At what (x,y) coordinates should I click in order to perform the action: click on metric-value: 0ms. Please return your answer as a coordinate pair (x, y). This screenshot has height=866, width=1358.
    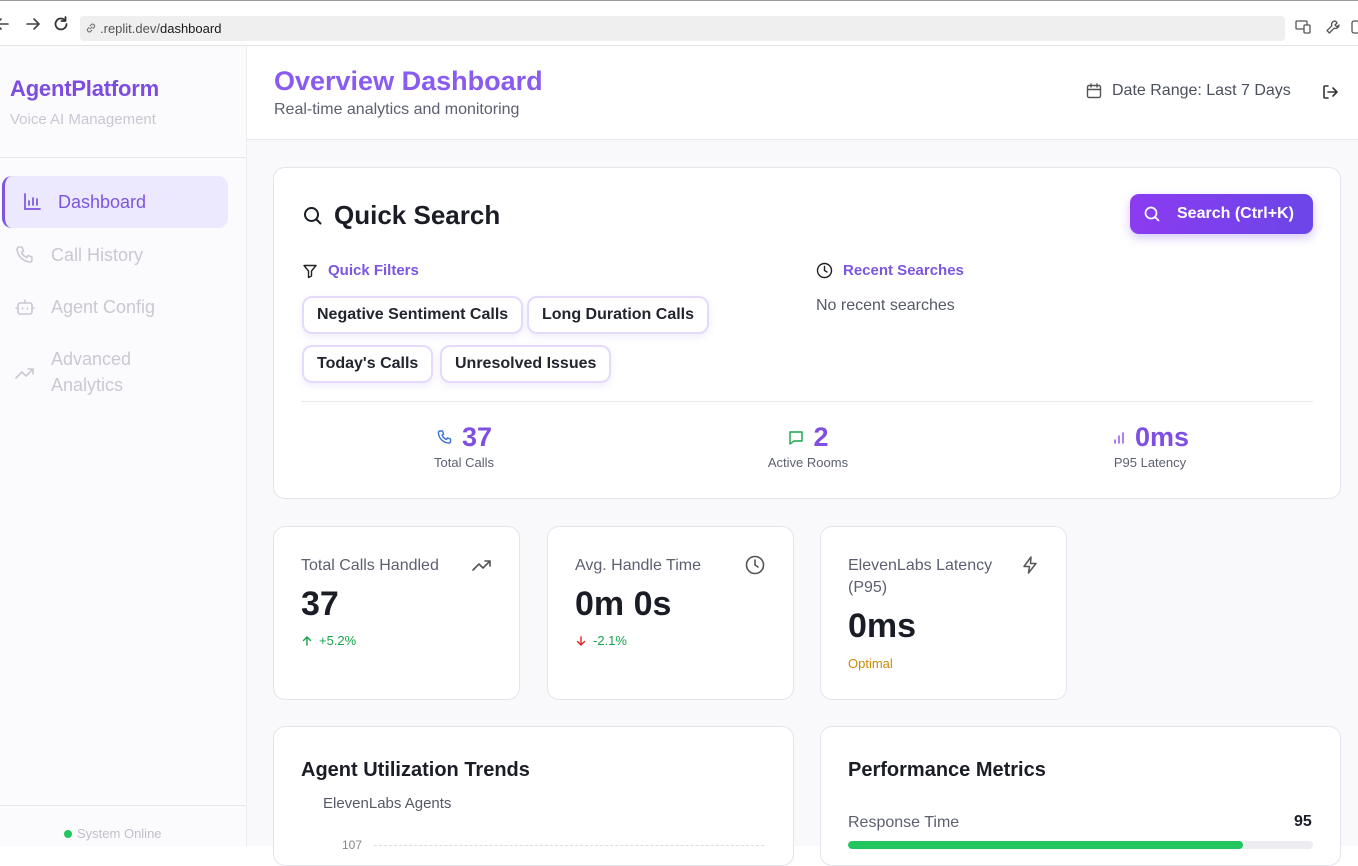
    Looking at the image, I should click on (882, 626).